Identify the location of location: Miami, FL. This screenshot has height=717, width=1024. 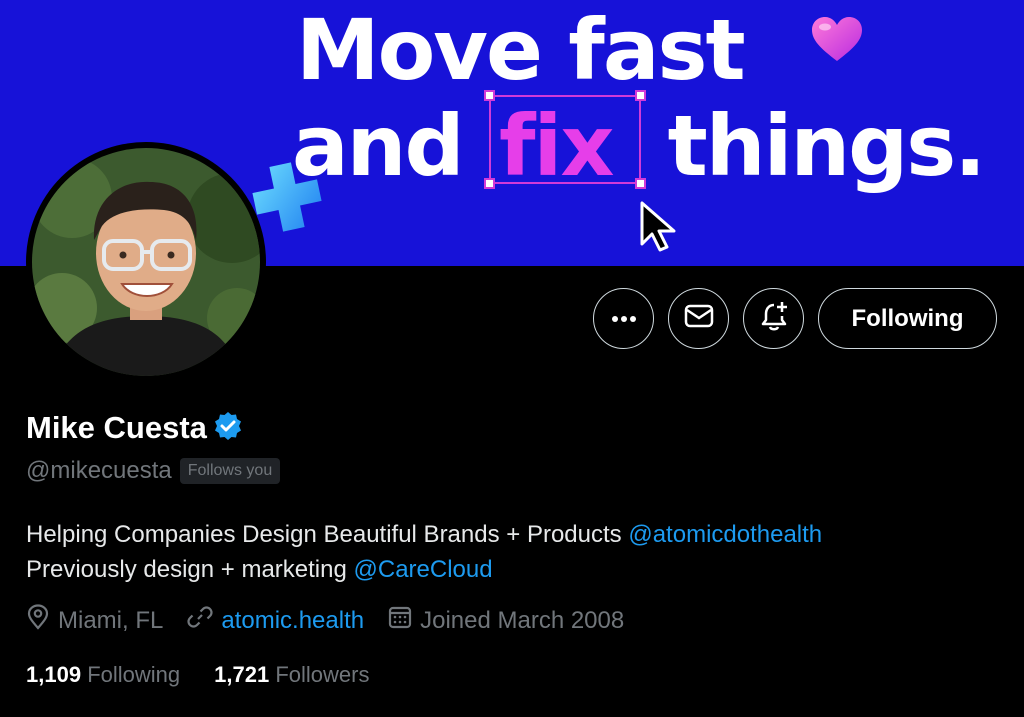
(94, 620).